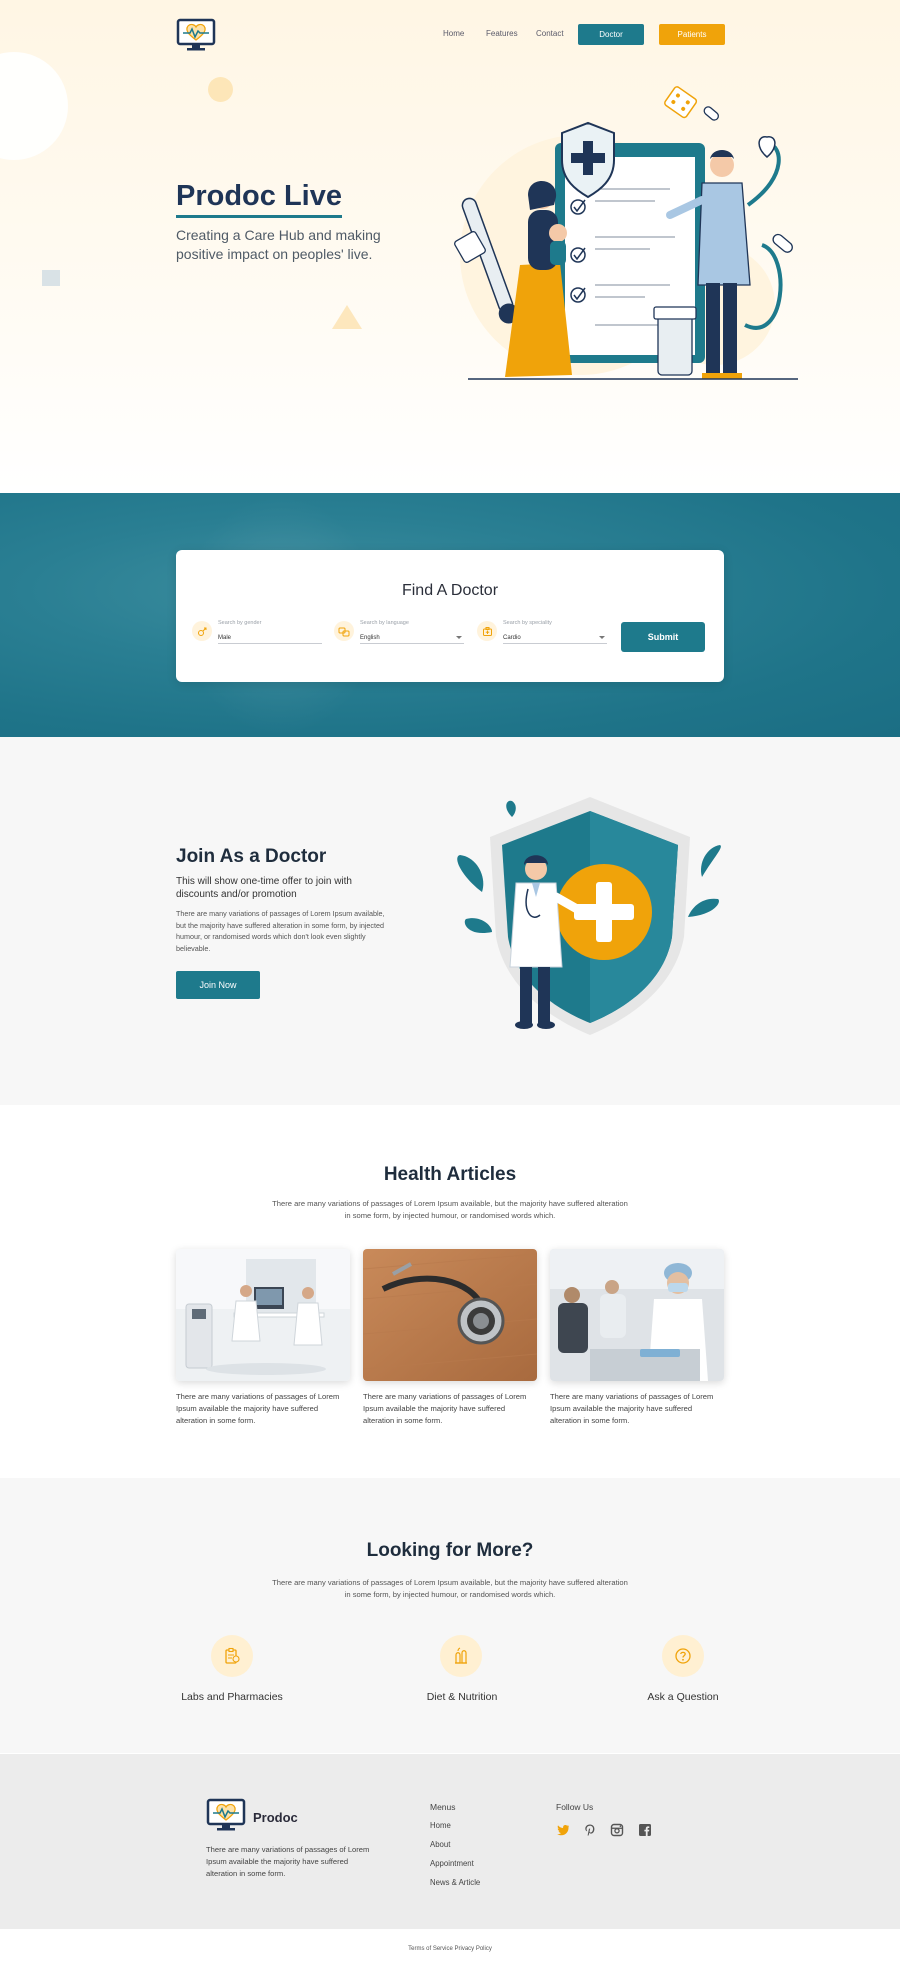  What do you see at coordinates (443, 1807) in the screenshot?
I see `footer-menus-title: Menus` at bounding box center [443, 1807].